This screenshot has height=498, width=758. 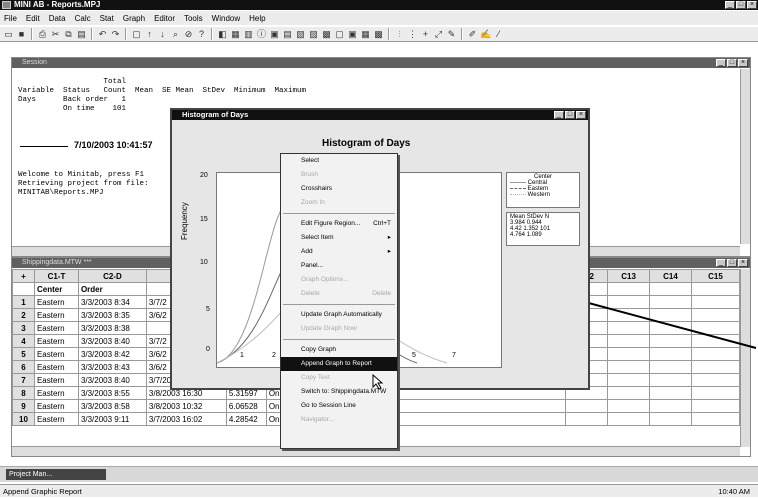 I want to click on insert-col-icon: ↓, so click(x=162, y=34).